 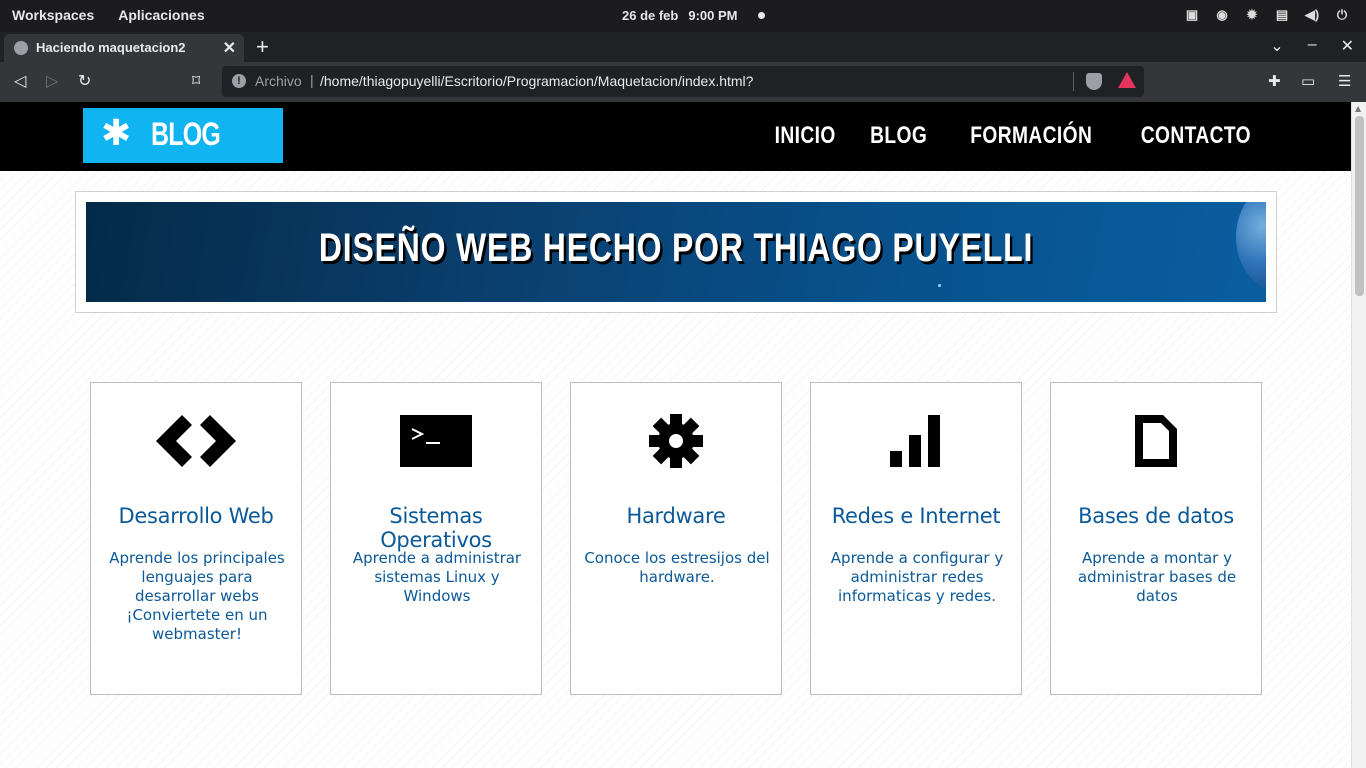 I want to click on card-title: Desarrollo Web, so click(x=196, y=516).